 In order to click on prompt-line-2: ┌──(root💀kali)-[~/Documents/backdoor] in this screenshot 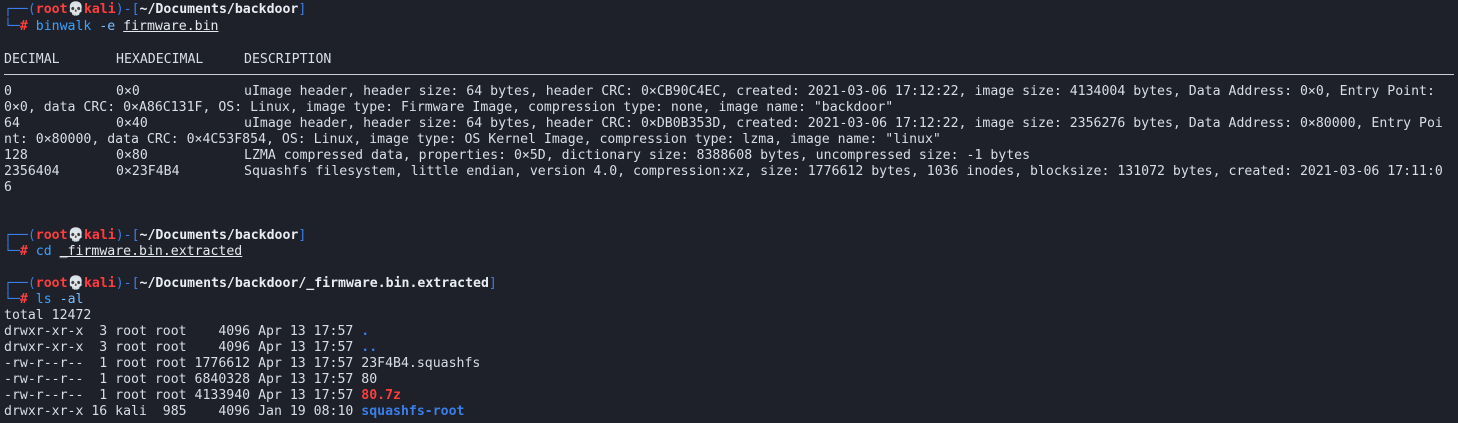, I will do `click(155, 236)`.